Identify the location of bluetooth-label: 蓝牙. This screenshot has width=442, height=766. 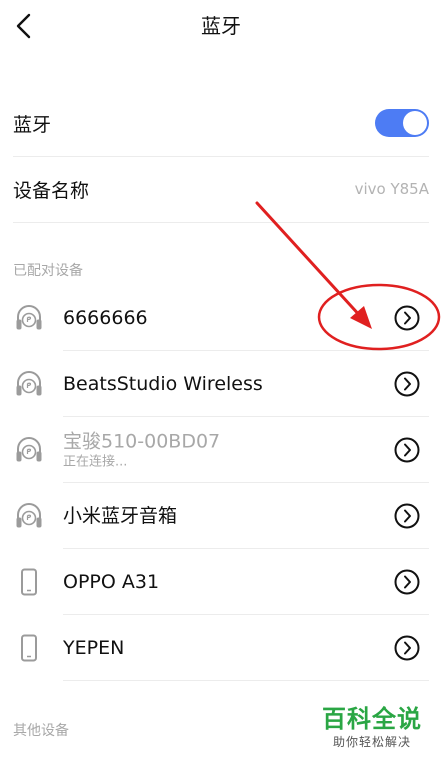
(32, 124).